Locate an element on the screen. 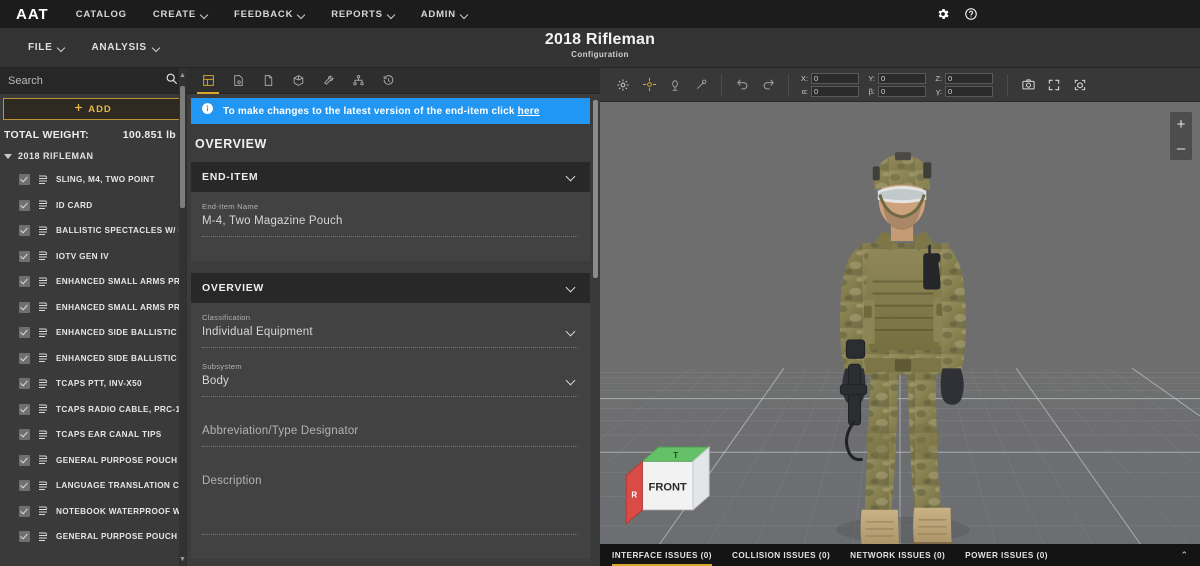 This screenshot has width=1200, height=566. history-icon is located at coordinates (388, 81).